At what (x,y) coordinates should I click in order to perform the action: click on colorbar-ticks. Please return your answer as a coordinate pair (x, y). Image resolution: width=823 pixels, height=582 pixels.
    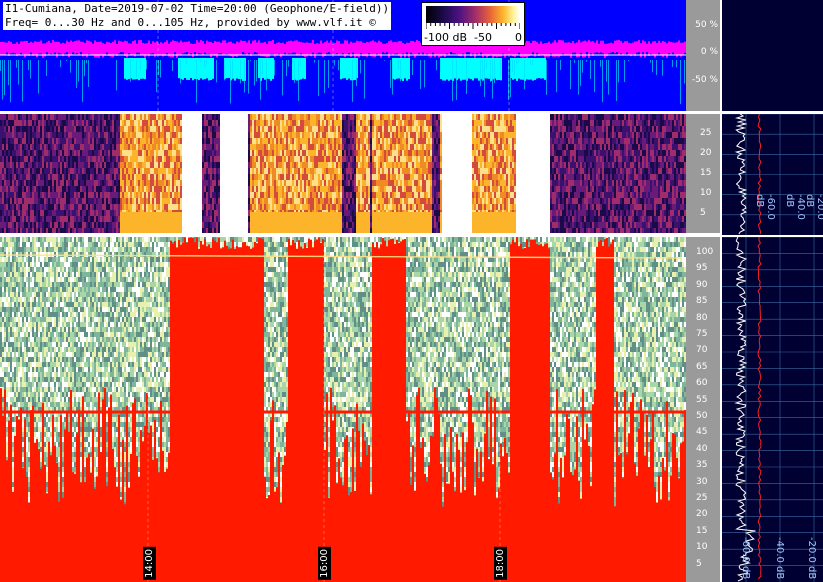
    Looking at the image, I should click on (473, 26).